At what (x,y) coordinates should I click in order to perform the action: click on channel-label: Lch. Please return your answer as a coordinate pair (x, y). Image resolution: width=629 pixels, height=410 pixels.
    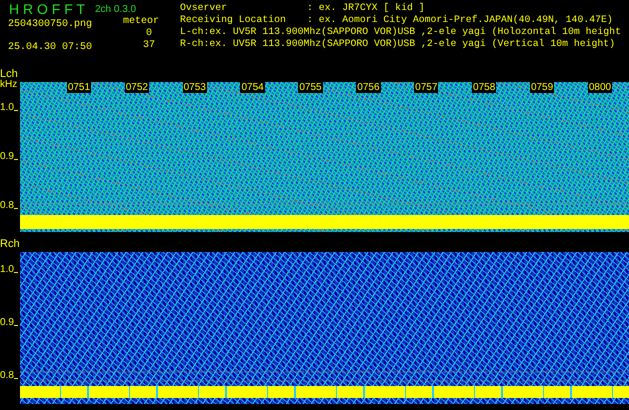
    Looking at the image, I should click on (9, 74).